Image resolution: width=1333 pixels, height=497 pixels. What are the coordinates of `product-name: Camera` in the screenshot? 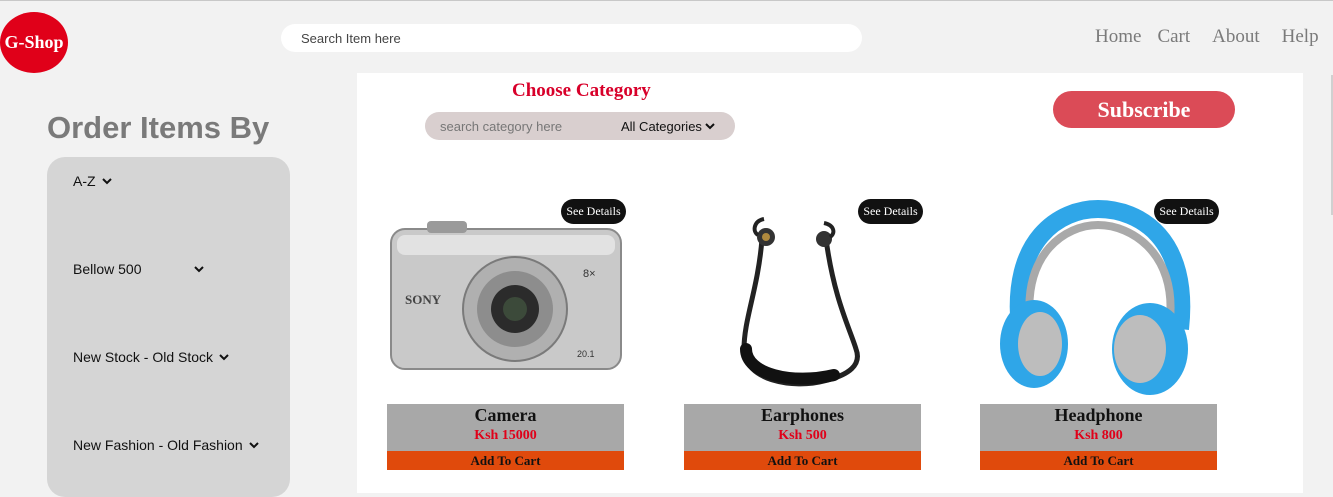 It's located at (505, 415).